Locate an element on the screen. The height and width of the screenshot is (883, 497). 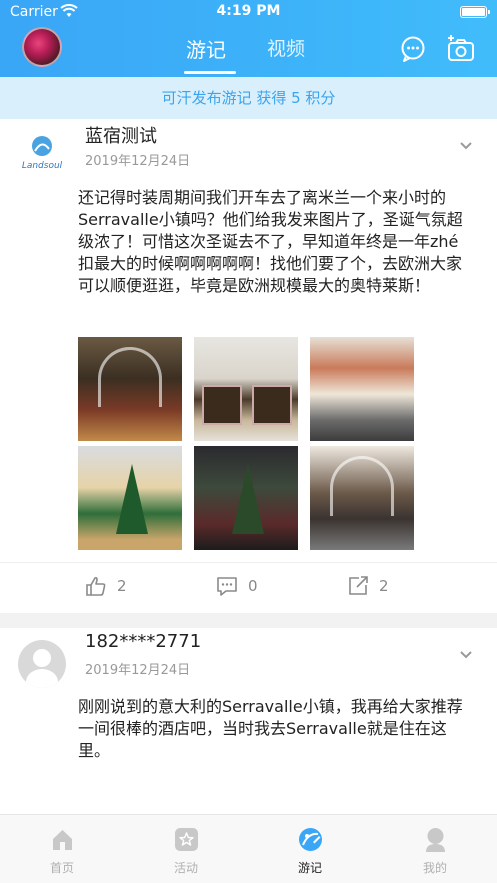
status-bar: Carrier 4:19 PM is located at coordinates (248, 12).